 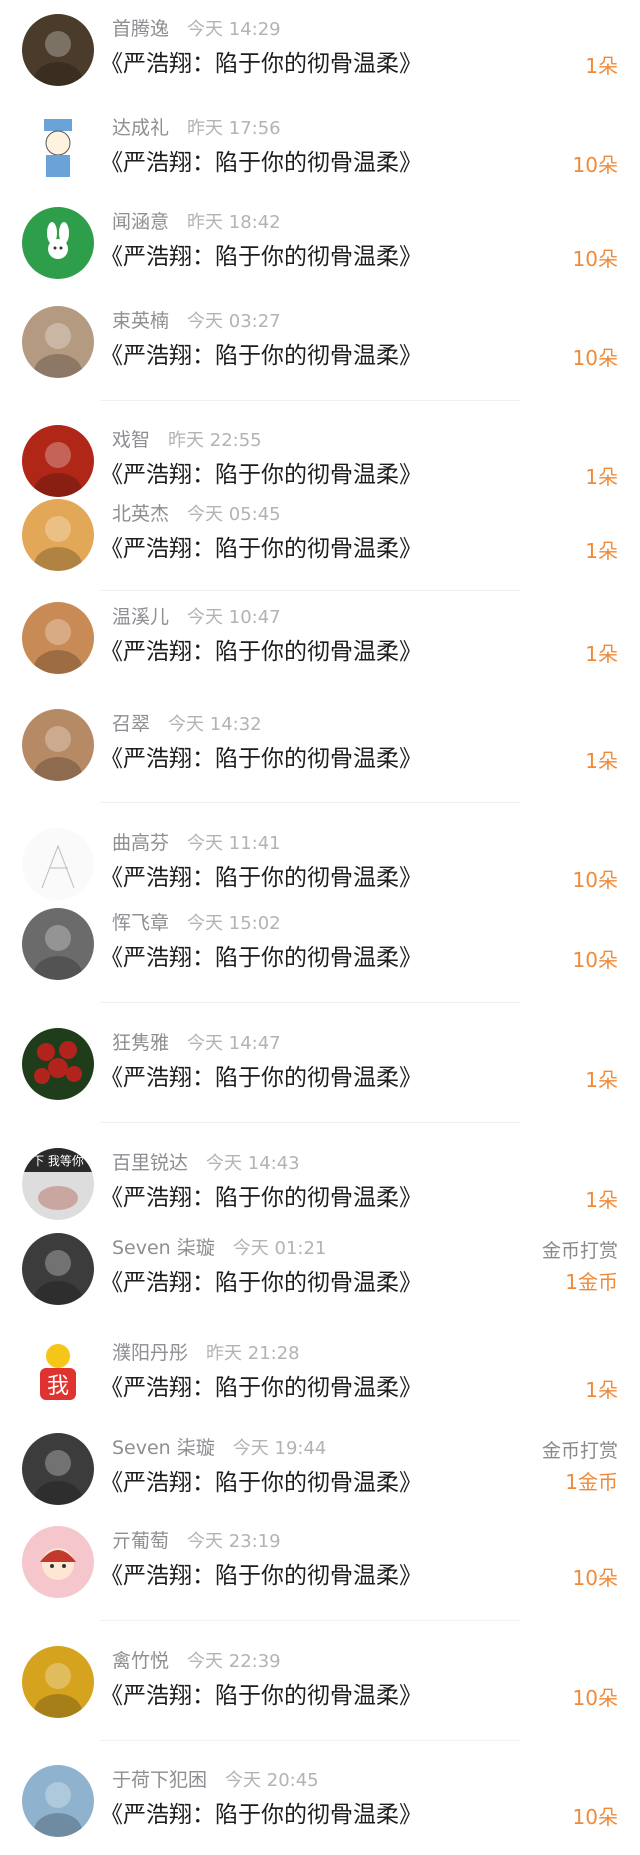 I want to click on list-item: 禽竹悦 今天 22:39 《严浩翔：陷于你的彻骨温柔》 10朵, so click(x=320, y=1691).